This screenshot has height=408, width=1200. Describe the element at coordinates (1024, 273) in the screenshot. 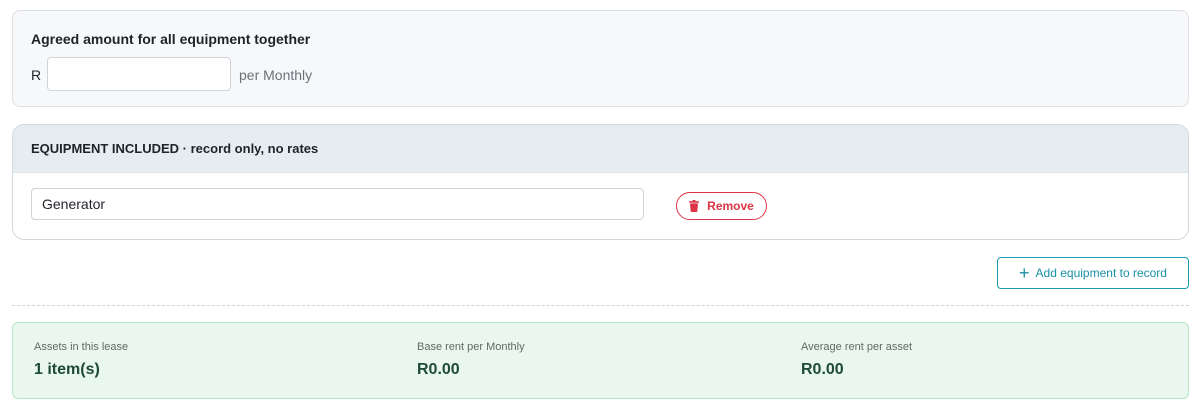

I see `plus-icon: +` at that location.